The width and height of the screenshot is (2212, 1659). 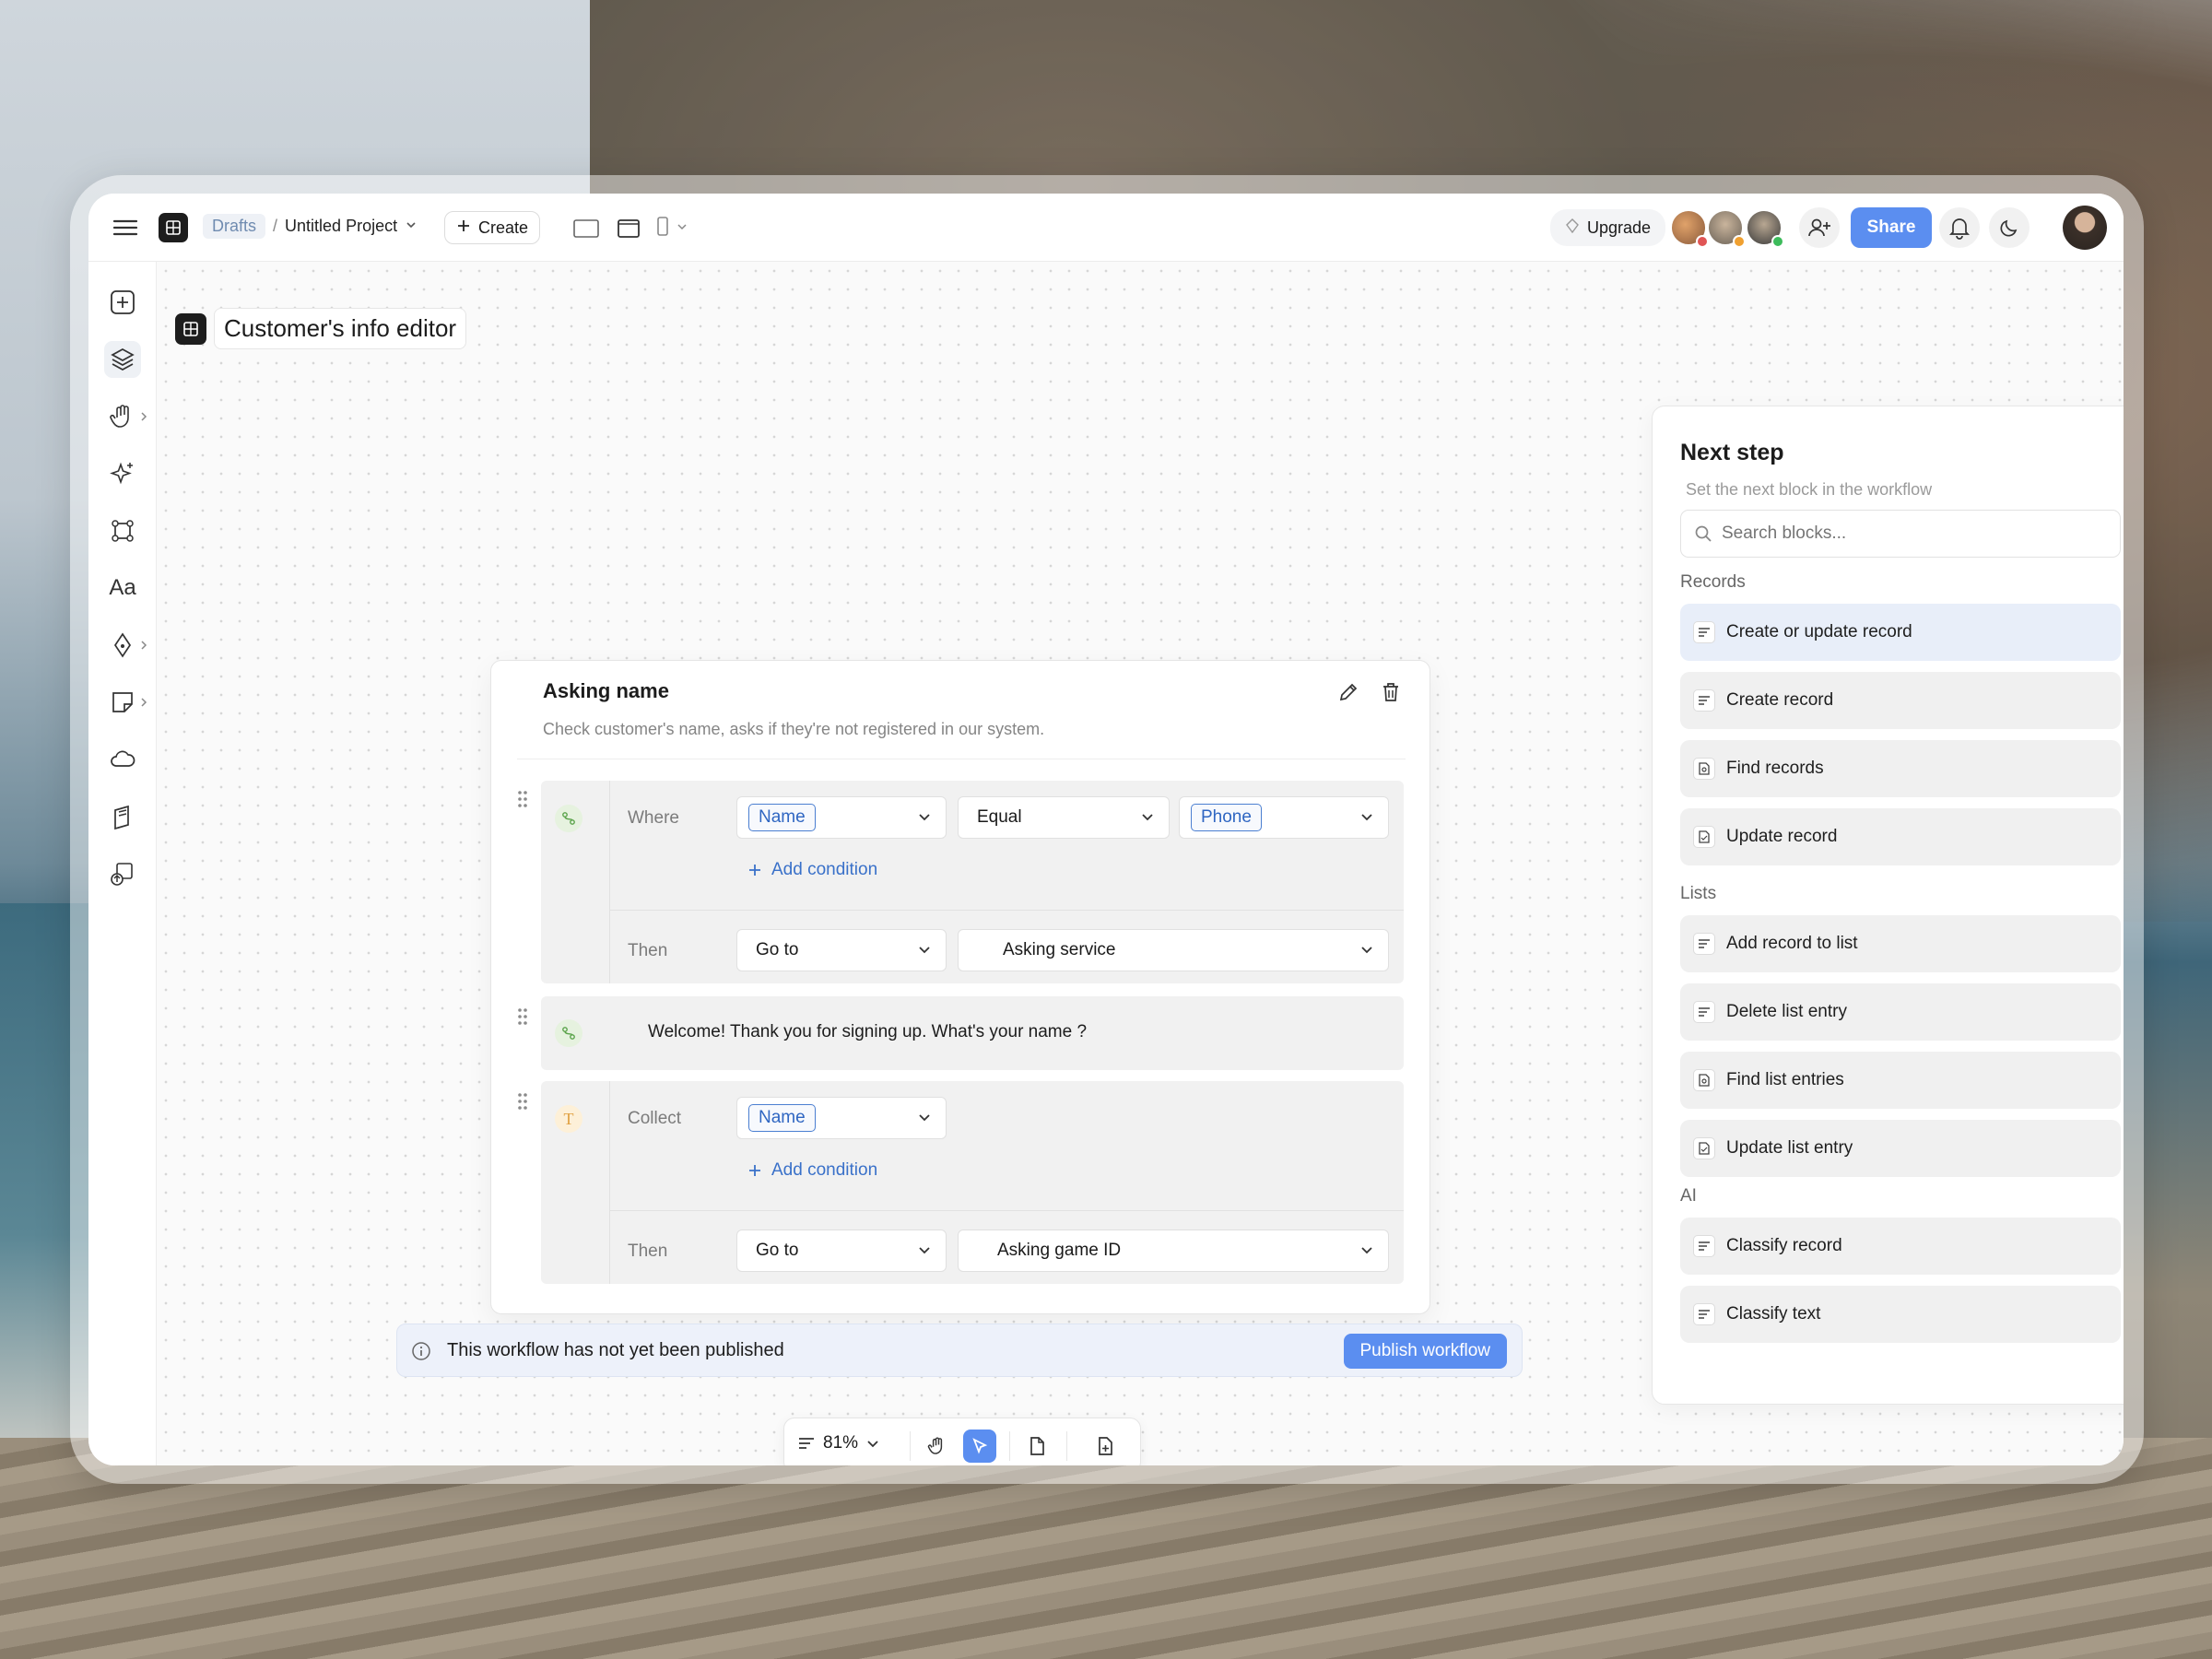 What do you see at coordinates (1284, 817) in the screenshot?
I see `value-select: Phone` at bounding box center [1284, 817].